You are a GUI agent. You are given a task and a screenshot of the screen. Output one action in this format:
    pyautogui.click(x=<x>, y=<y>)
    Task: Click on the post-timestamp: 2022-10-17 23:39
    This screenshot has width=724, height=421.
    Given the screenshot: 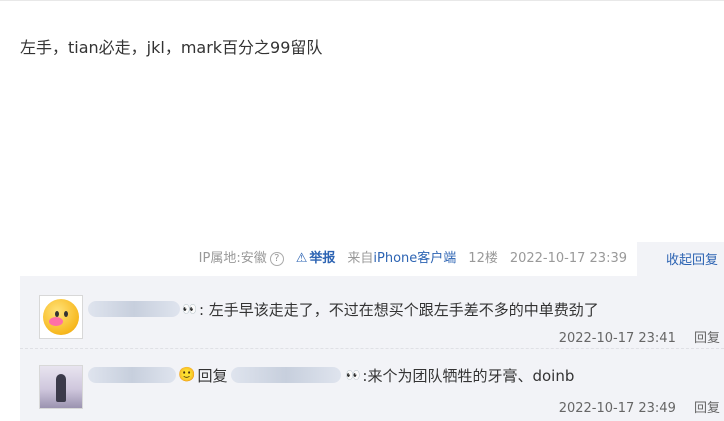 What is the action you would take?
    pyautogui.click(x=568, y=258)
    